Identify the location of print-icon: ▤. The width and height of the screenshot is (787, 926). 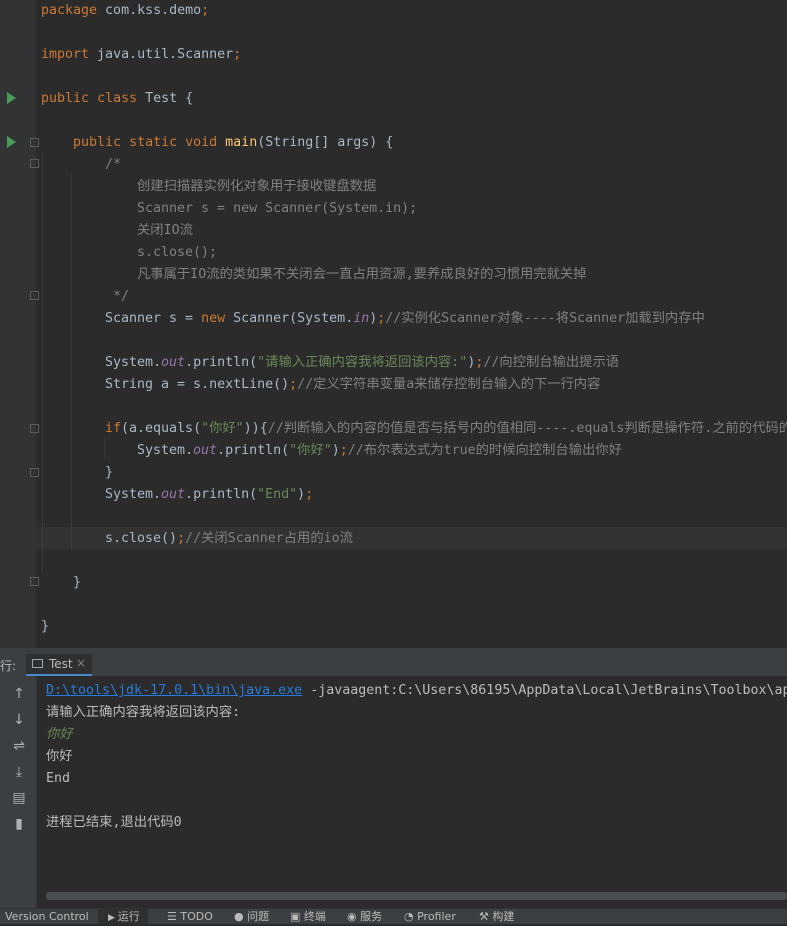
(19, 798).